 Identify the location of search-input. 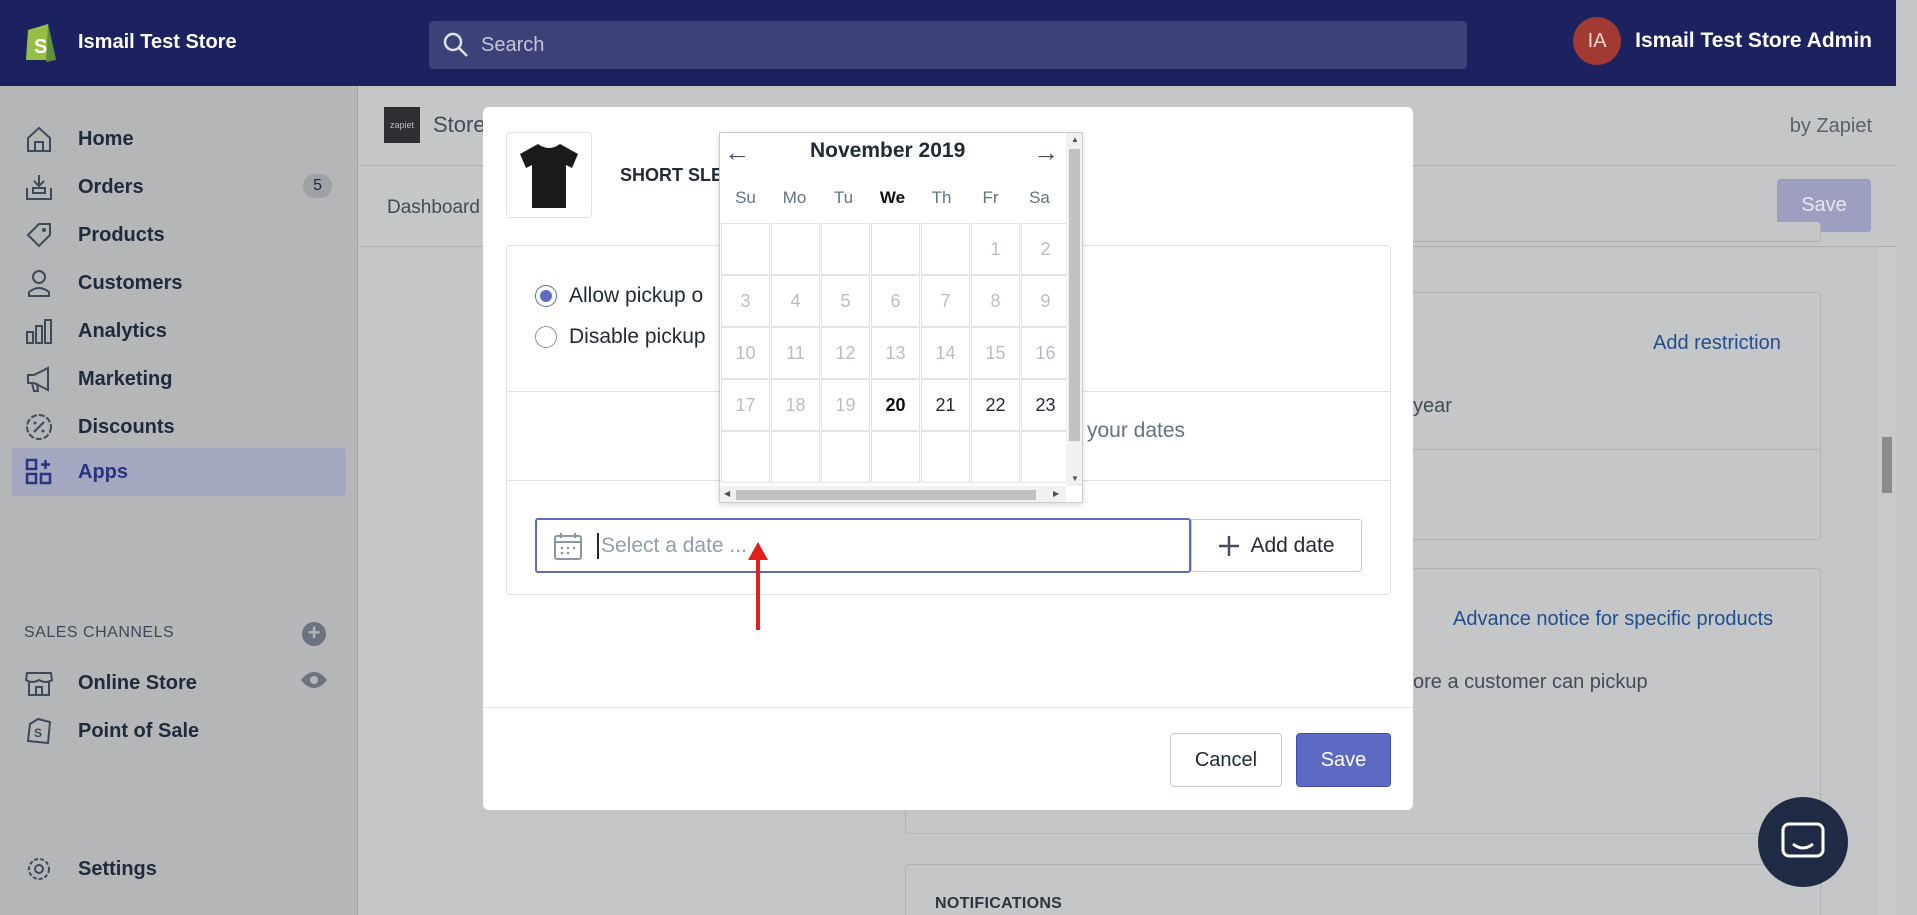
(931, 45).